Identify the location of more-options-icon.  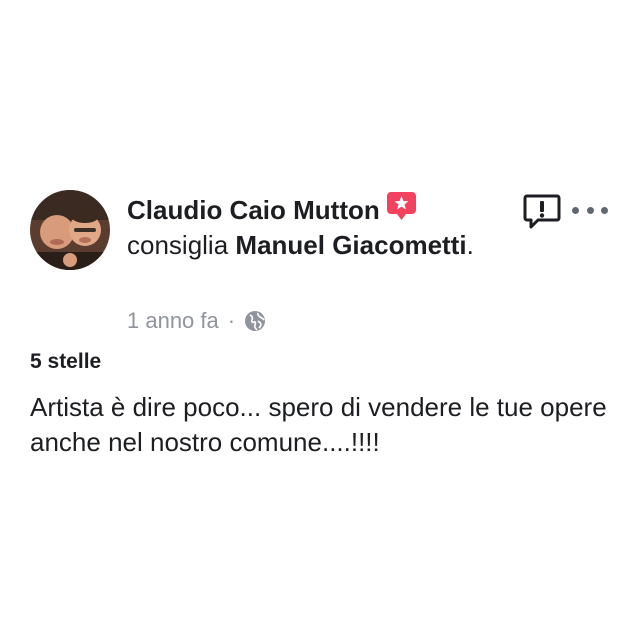
(590, 210).